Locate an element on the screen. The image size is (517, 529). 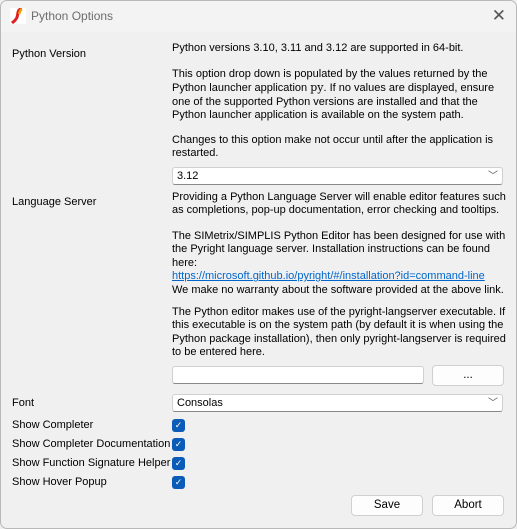
option-label: Show Completer is located at coordinates (53, 425).